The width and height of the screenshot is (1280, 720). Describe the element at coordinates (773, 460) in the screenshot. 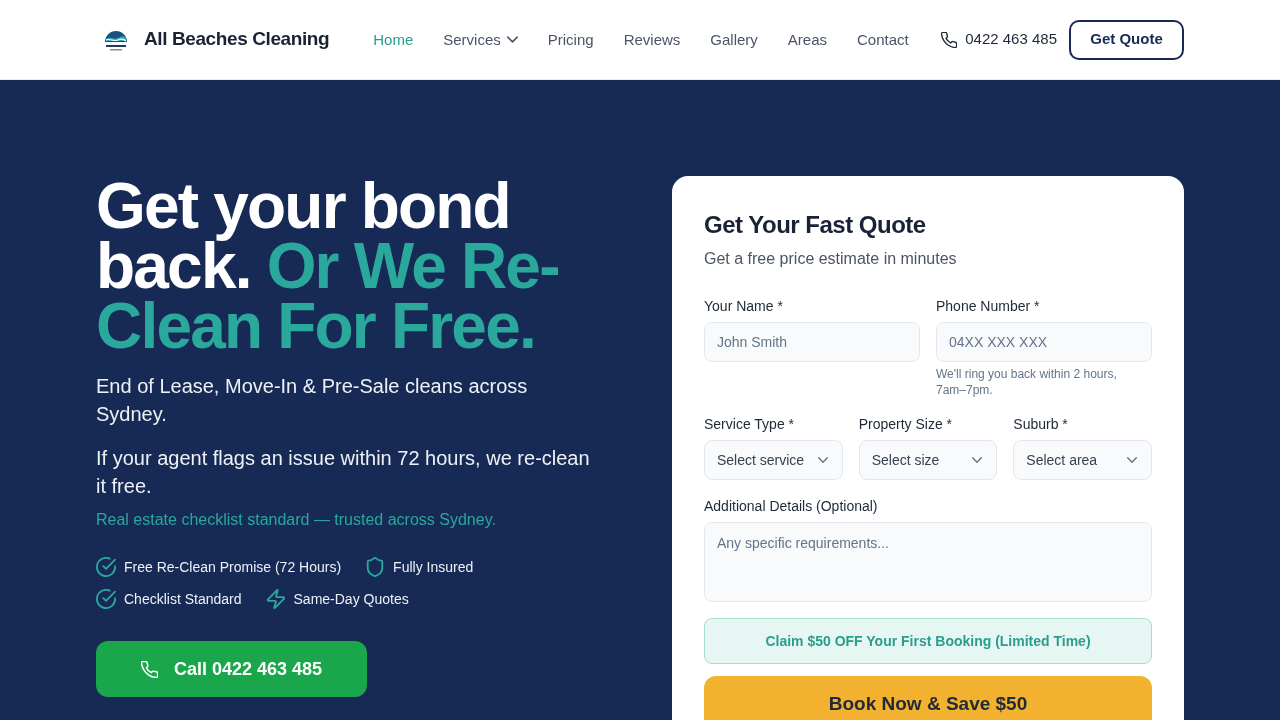

I see `select-field: Select service` at that location.